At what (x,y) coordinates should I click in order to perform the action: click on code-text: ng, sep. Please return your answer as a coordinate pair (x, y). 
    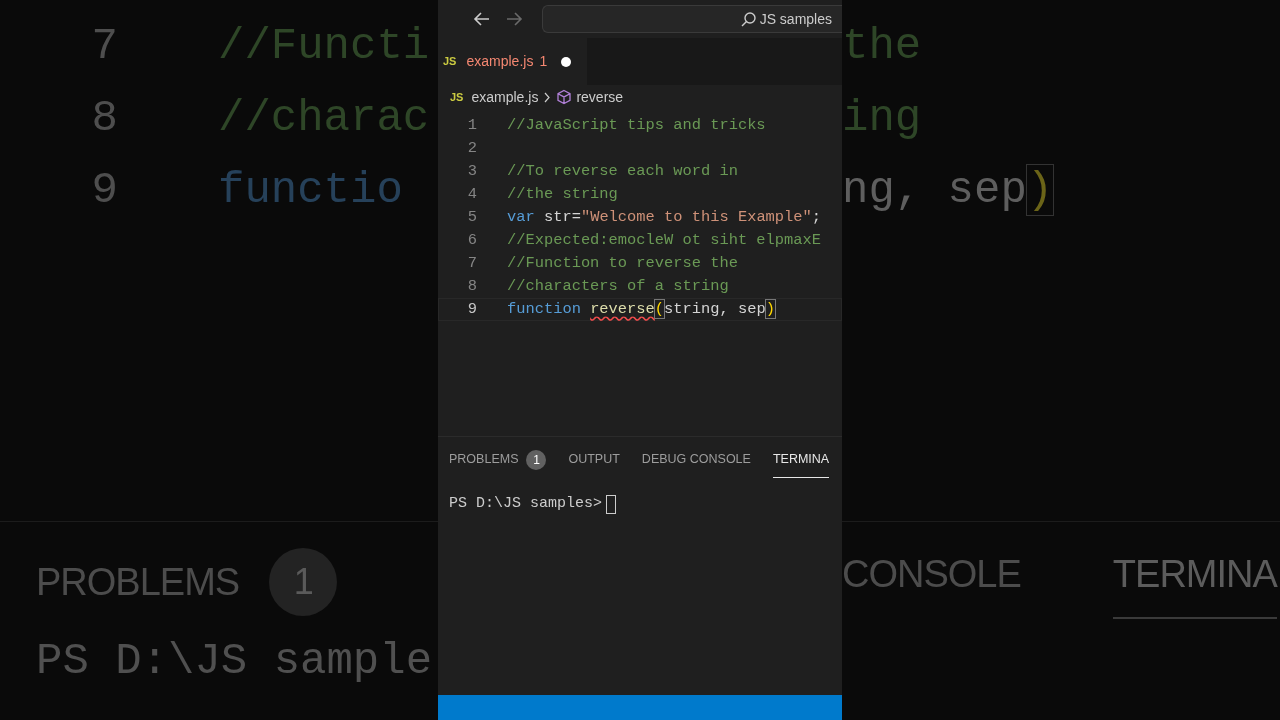
    Looking at the image, I should click on (934, 190).